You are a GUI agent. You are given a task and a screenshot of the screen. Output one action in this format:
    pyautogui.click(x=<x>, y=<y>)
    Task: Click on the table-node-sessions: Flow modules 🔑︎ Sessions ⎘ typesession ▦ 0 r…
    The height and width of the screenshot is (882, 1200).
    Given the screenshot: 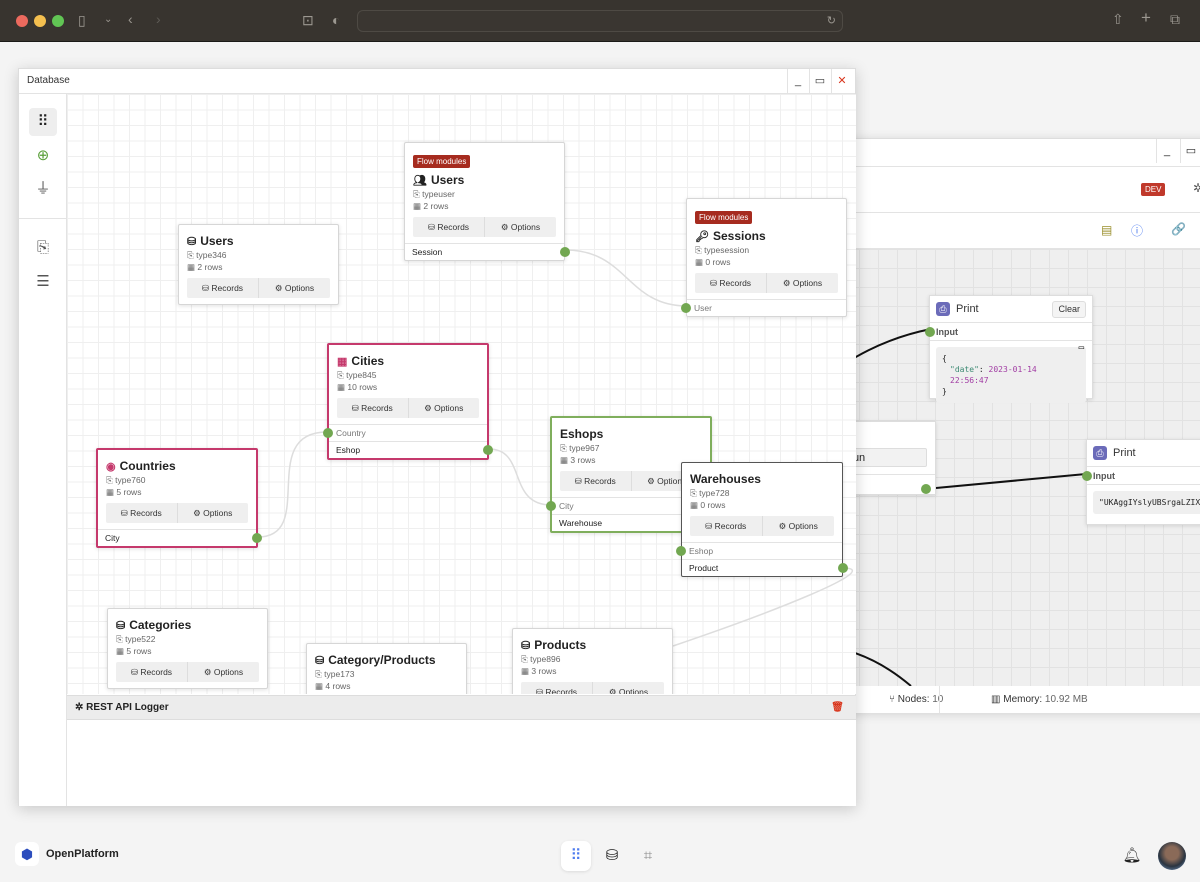 What is the action you would take?
    pyautogui.click(x=764, y=257)
    